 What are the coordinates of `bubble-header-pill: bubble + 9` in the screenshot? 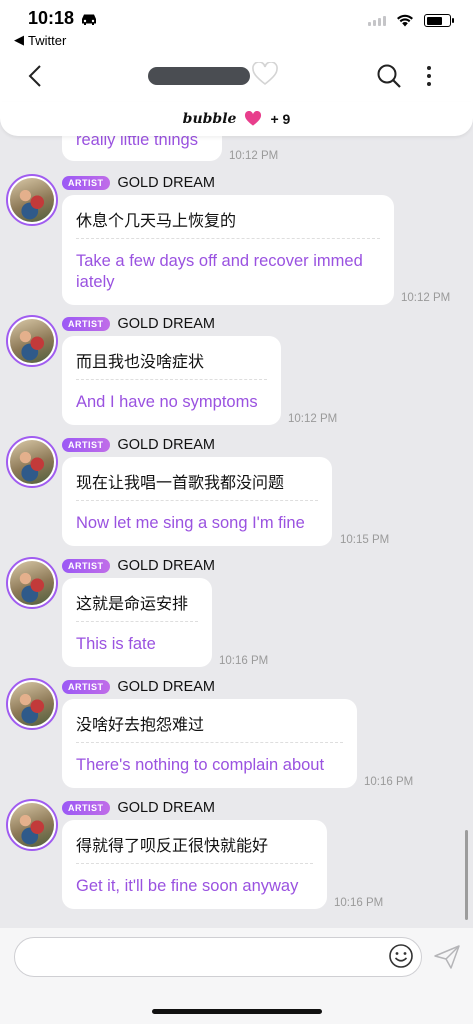 It's located at (236, 119).